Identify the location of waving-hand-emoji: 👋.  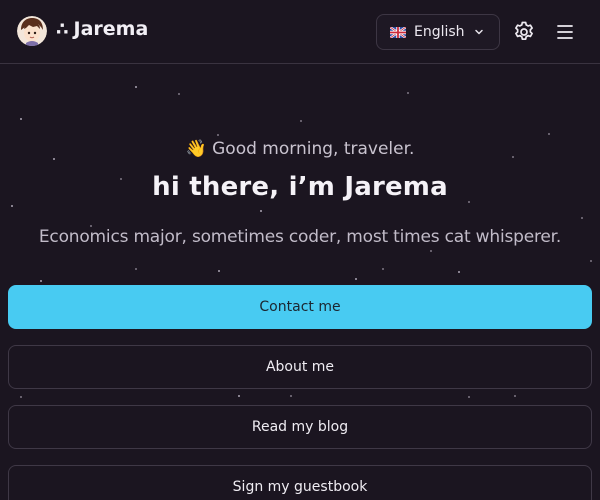
(196, 149).